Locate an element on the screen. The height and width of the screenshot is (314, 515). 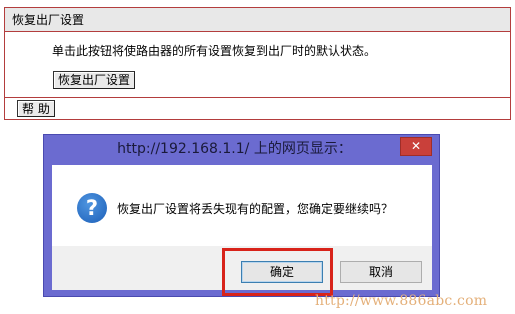
panel-title: 恢复出厂设置 is located at coordinates (257, 20).